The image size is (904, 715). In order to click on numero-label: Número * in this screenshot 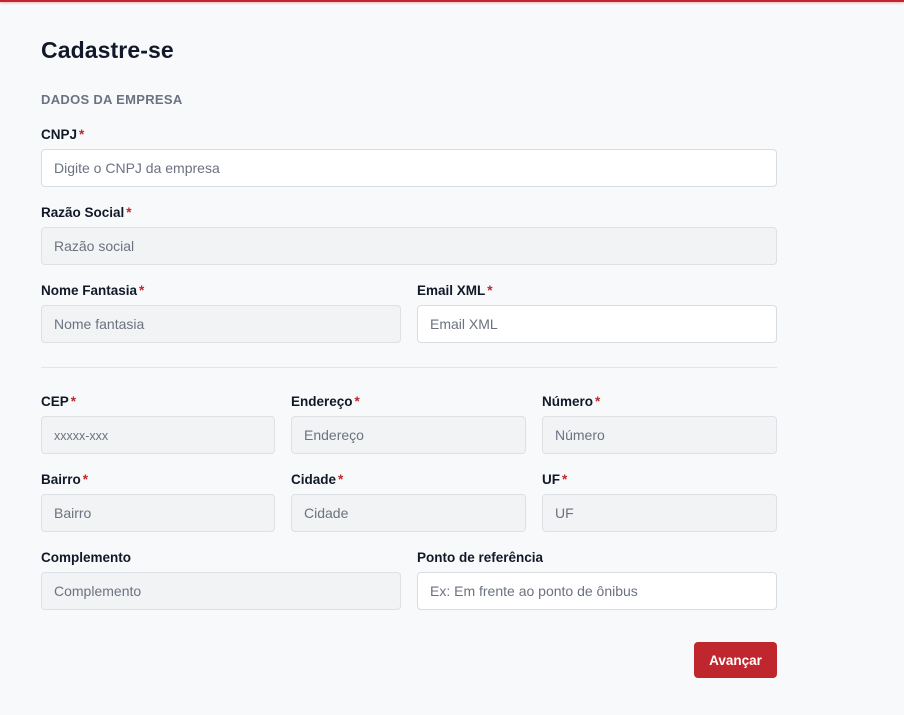, I will do `click(571, 401)`.